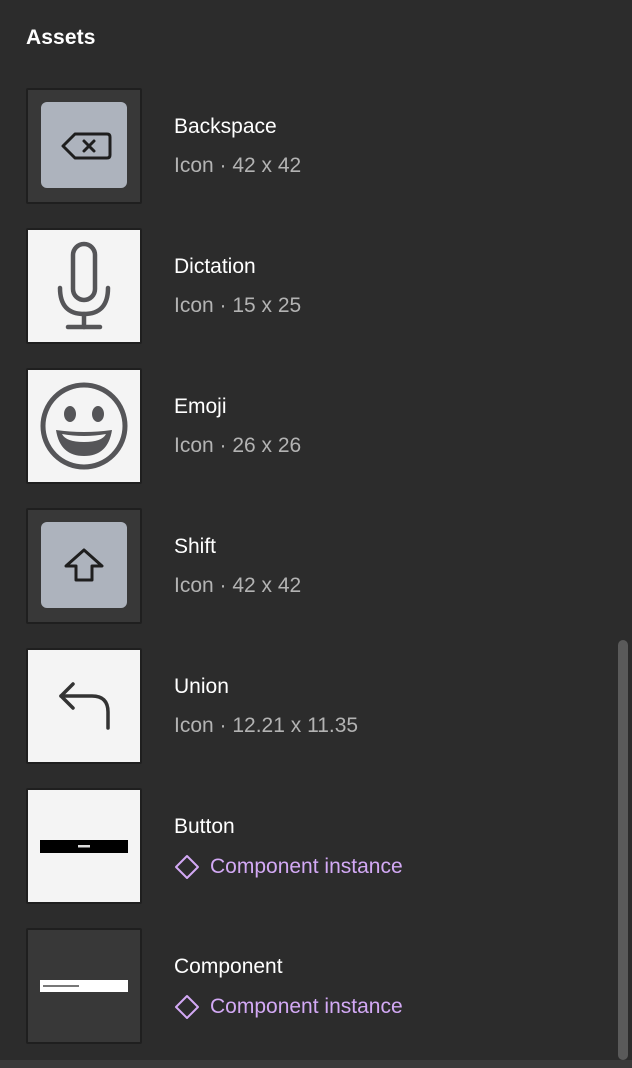 This screenshot has height=1068, width=632. I want to click on asset-item-emoji: Emoji Icon · 26 x 26, so click(305, 438).